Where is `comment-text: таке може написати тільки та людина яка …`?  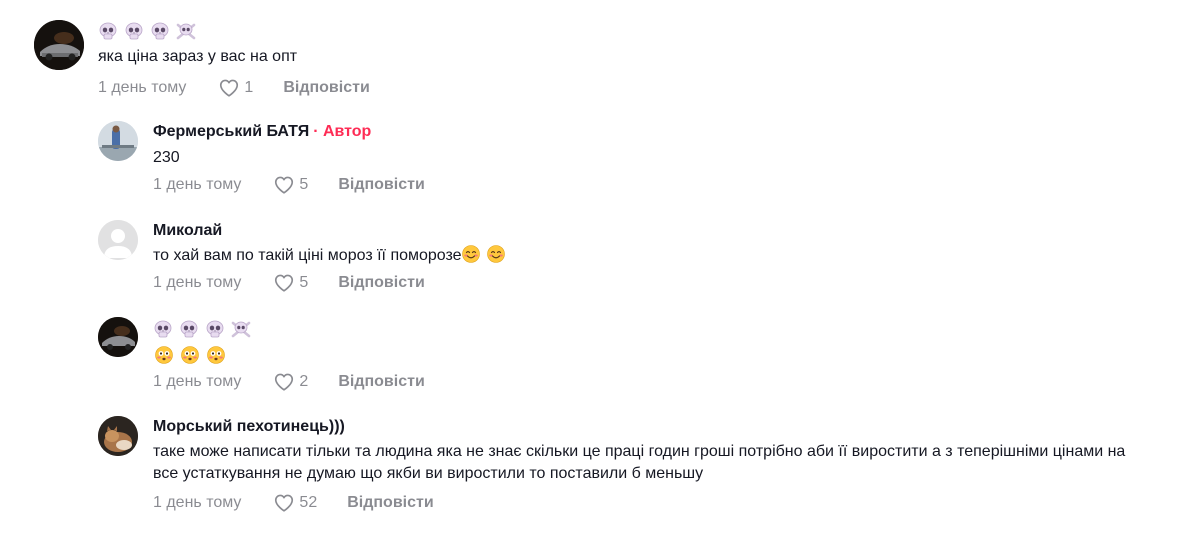 comment-text: таке може написати тільки та людина яка … is located at coordinates (639, 462).